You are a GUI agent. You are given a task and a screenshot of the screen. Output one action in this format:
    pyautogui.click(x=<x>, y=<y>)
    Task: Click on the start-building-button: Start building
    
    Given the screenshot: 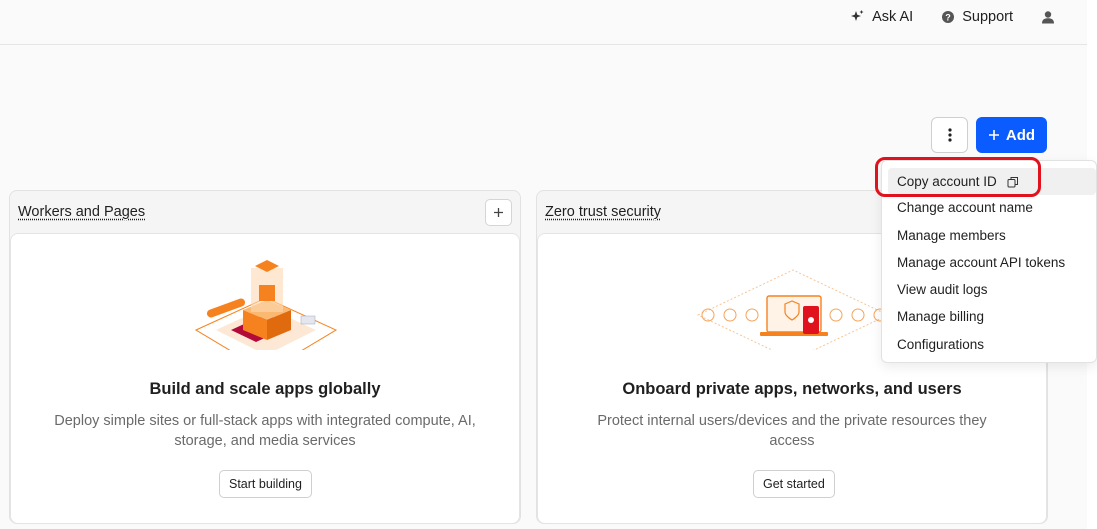 What is the action you would take?
    pyautogui.click(x=265, y=484)
    